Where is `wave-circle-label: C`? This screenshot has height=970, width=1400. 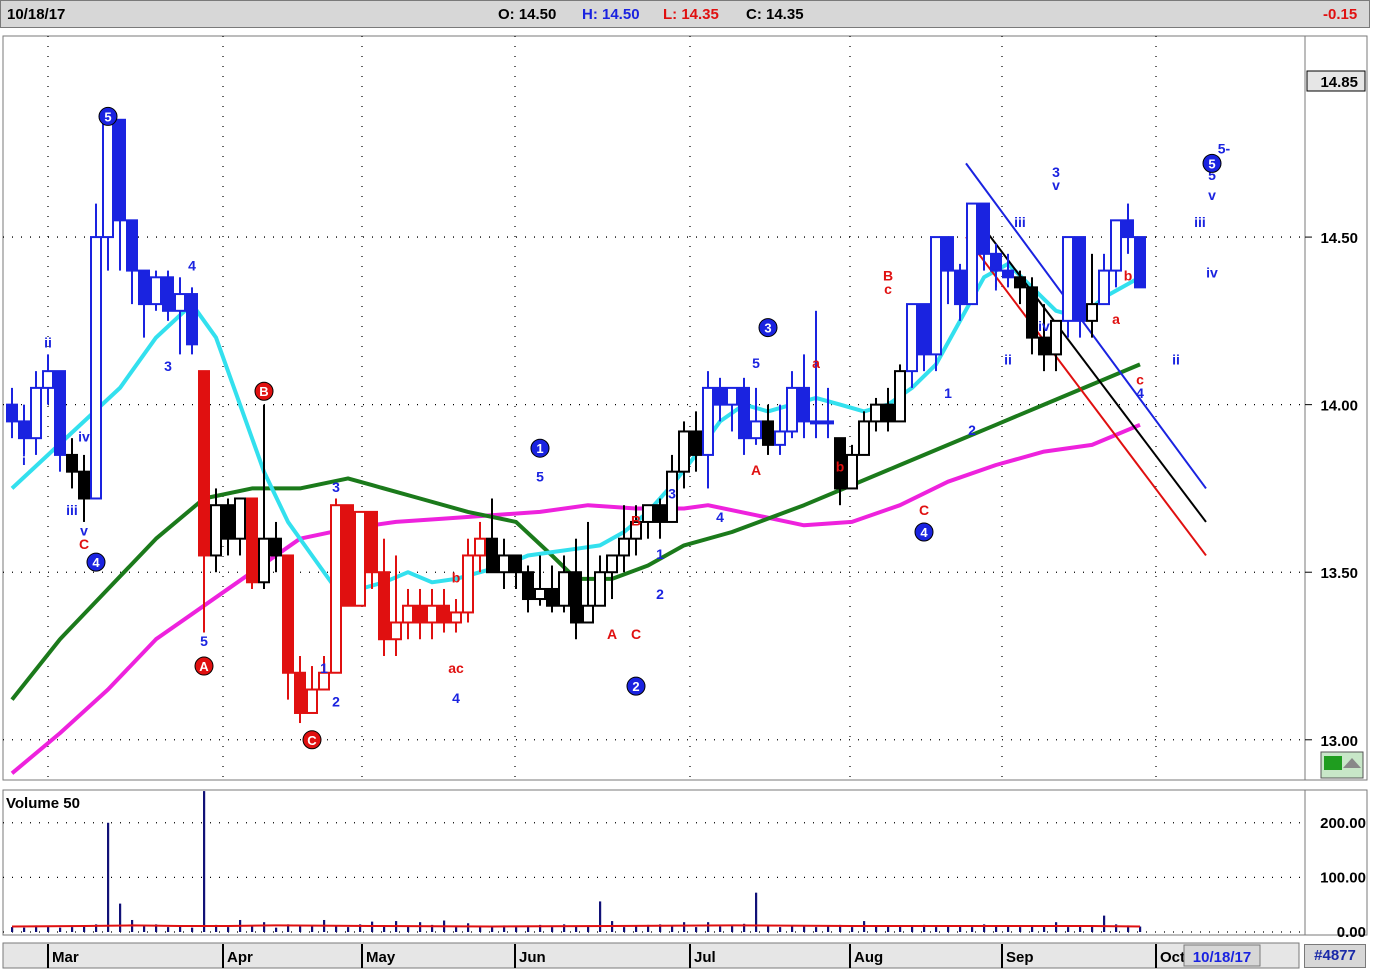 wave-circle-label: C is located at coordinates (312, 740).